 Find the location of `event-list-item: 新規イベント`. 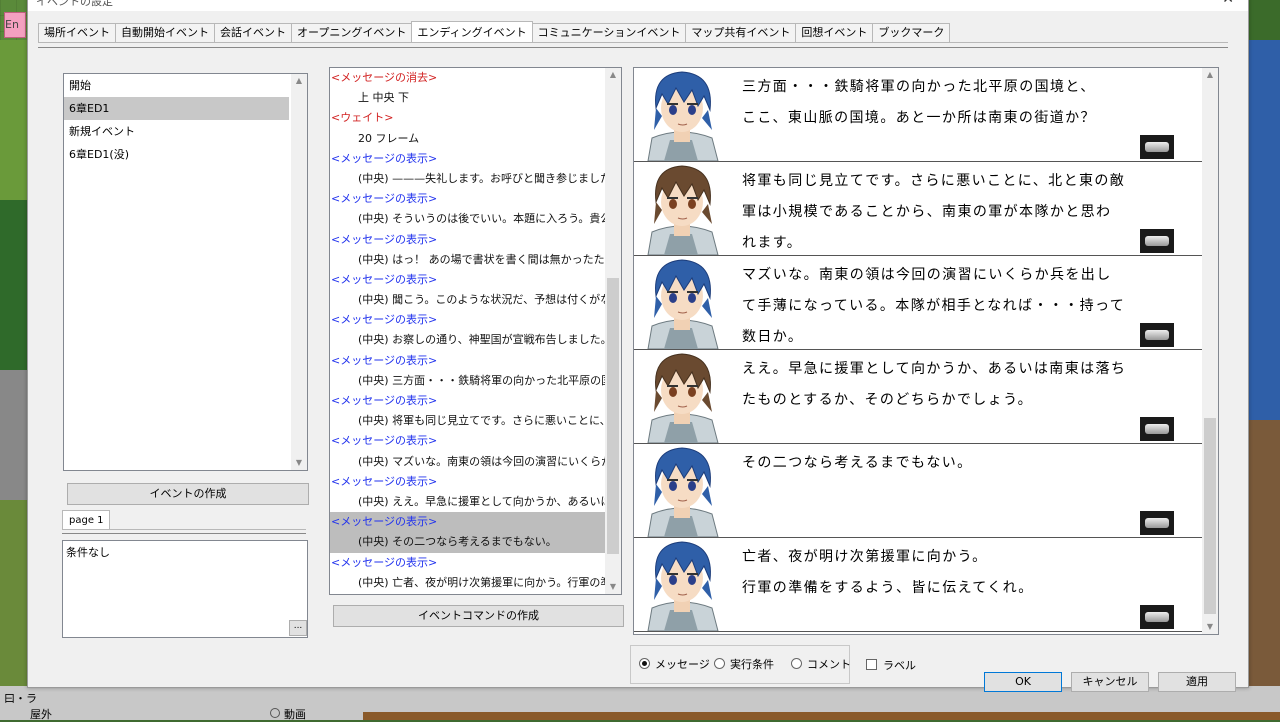

event-list-item: 新規イベント is located at coordinates (185, 131).